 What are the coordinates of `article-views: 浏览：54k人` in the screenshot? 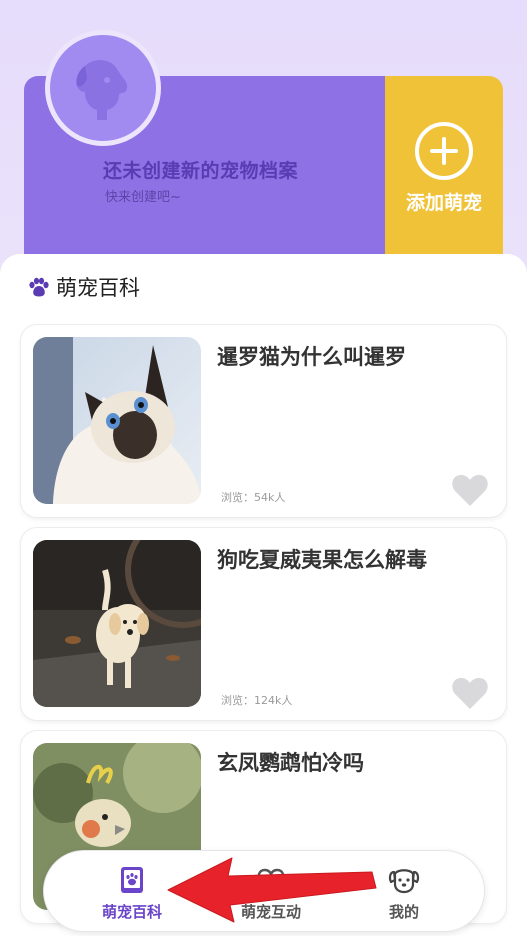 It's located at (253, 497).